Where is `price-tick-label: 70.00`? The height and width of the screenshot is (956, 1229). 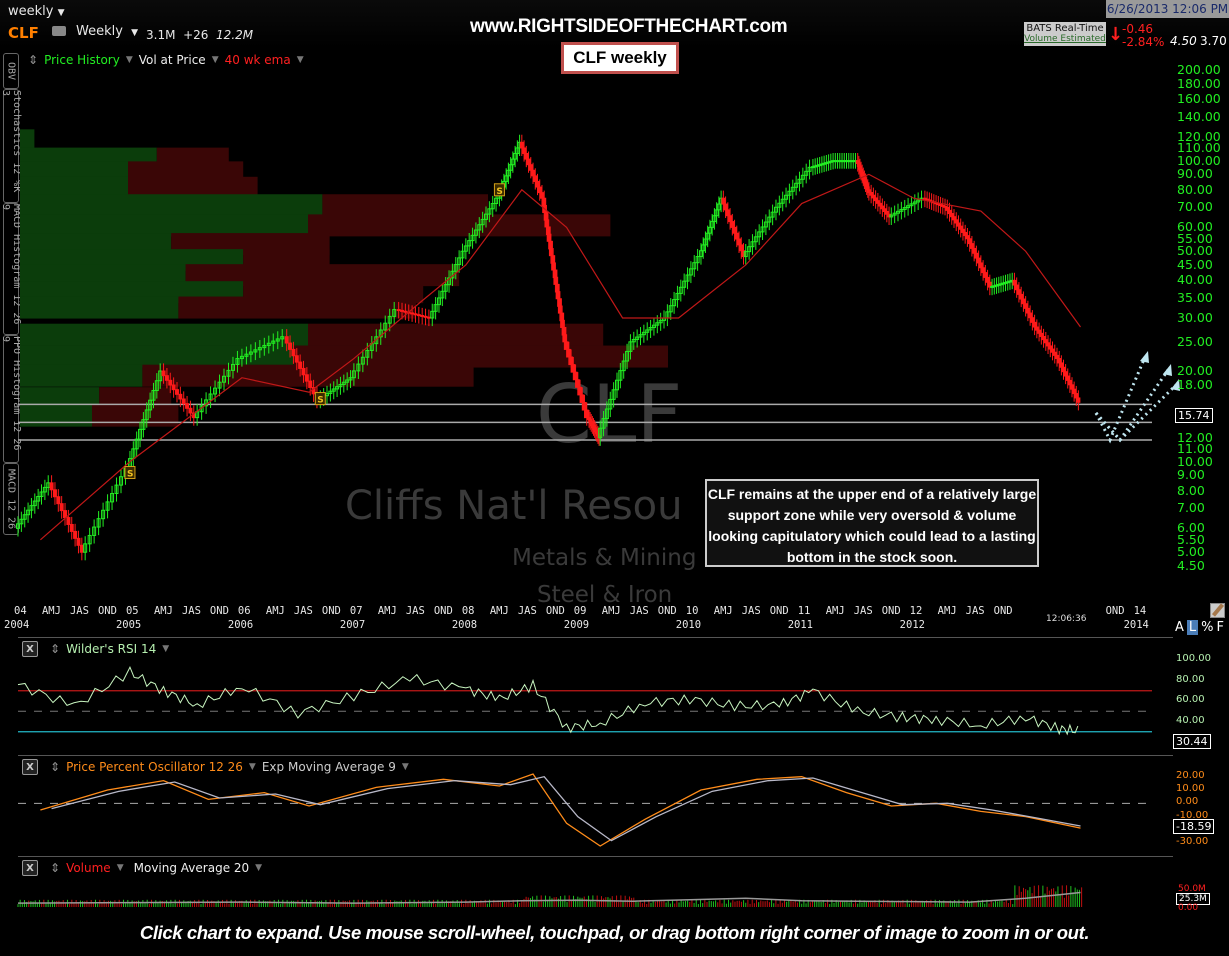
price-tick-label: 70.00 is located at coordinates (1195, 207).